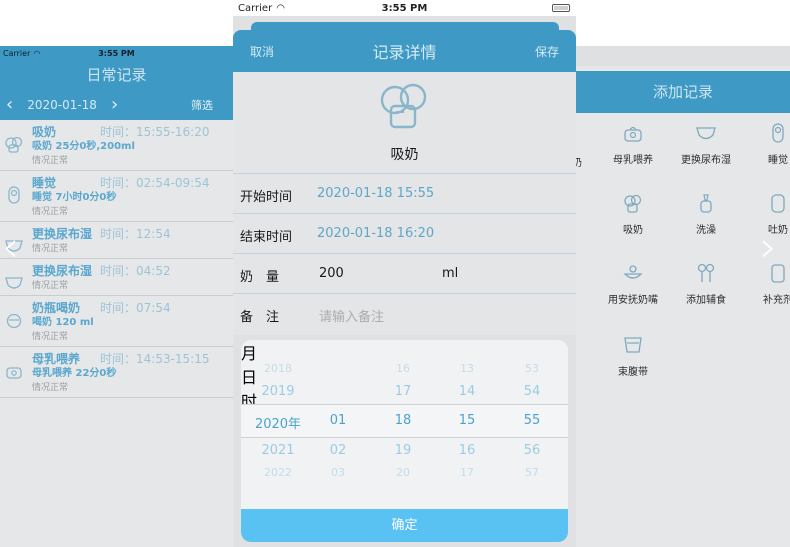 Image resolution: width=790 pixels, height=547 pixels. Describe the element at coordinates (63, 322) in the screenshot. I see `record-detail: 喝奶 120 ml` at that location.